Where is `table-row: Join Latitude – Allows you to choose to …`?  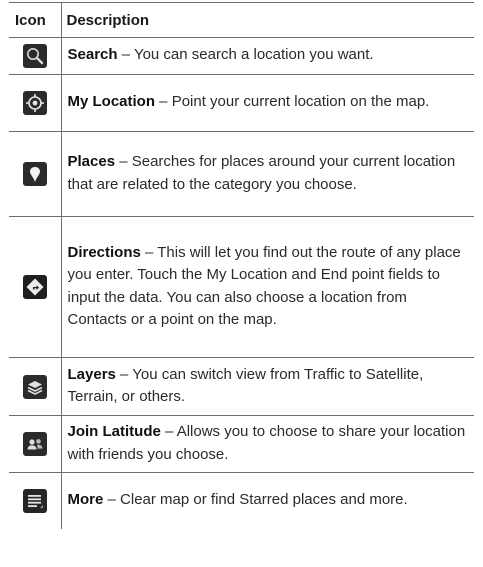 table-row: Join Latitude – Allows you to choose to … is located at coordinates (241, 444).